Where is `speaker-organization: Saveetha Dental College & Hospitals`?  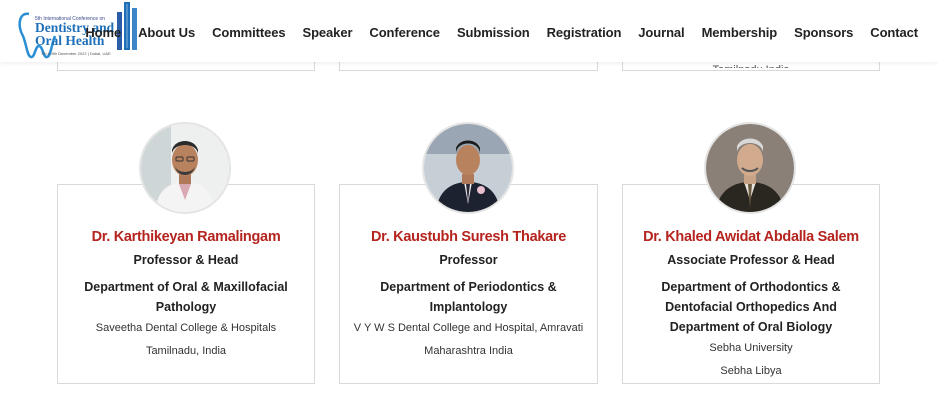
speaker-organization: Saveetha Dental College & Hospitals is located at coordinates (186, 328).